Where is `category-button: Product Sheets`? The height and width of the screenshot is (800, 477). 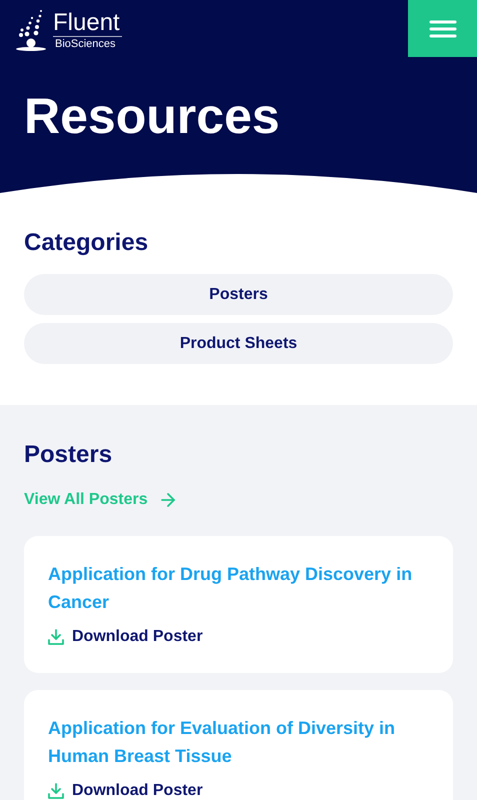 category-button: Product Sheets is located at coordinates (238, 343).